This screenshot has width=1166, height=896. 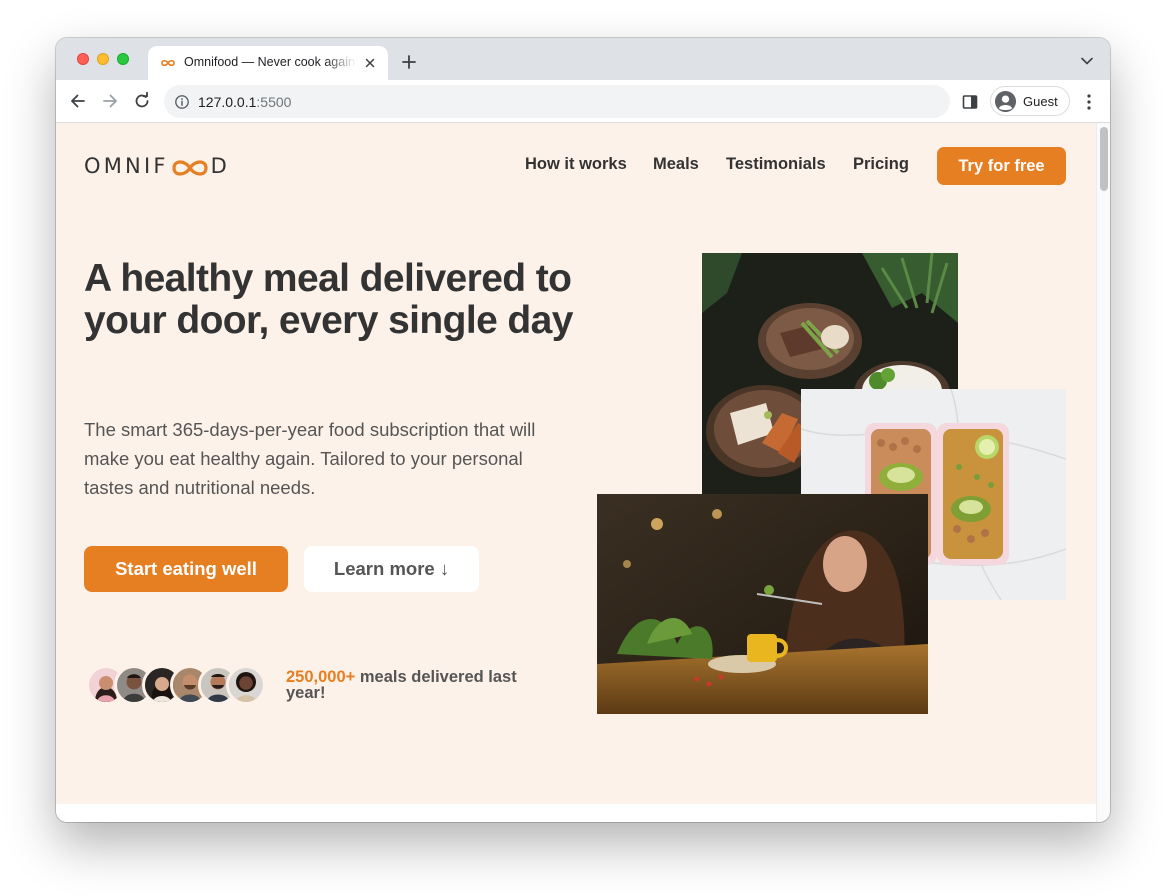 I want to click on infinity-favicon-icon, so click(x=168, y=63).